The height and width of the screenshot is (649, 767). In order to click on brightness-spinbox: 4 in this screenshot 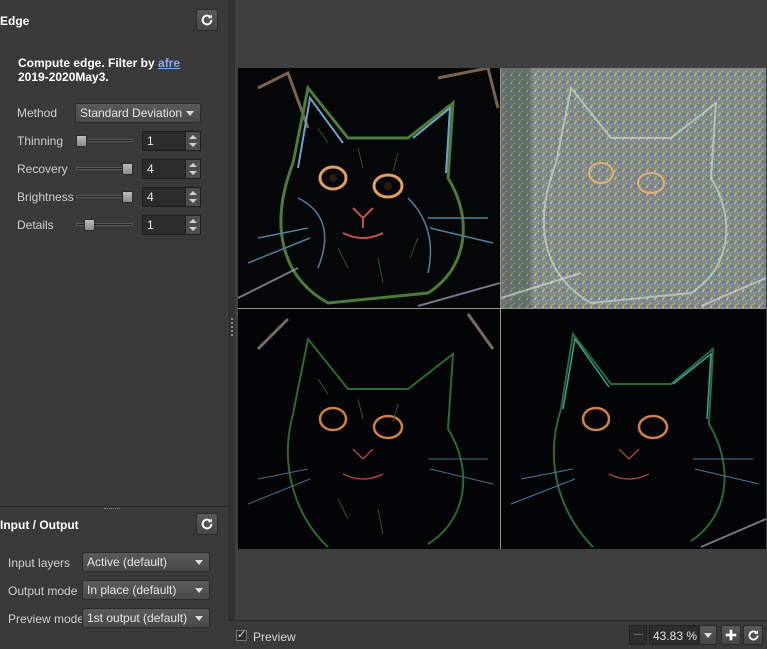, I will do `click(171, 197)`.